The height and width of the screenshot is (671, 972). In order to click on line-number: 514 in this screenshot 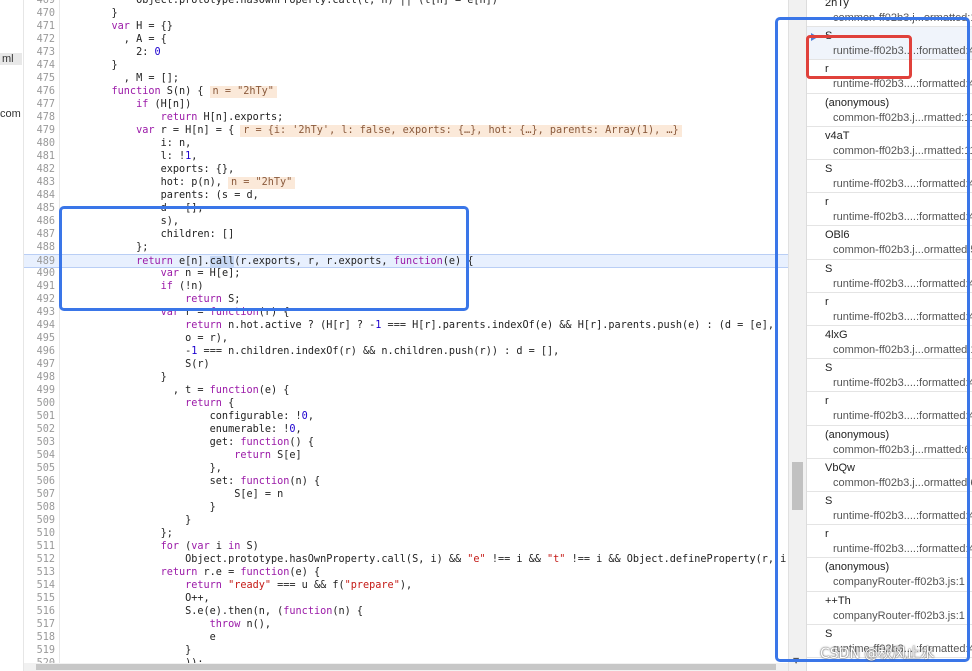, I will do `click(39, 585)`.